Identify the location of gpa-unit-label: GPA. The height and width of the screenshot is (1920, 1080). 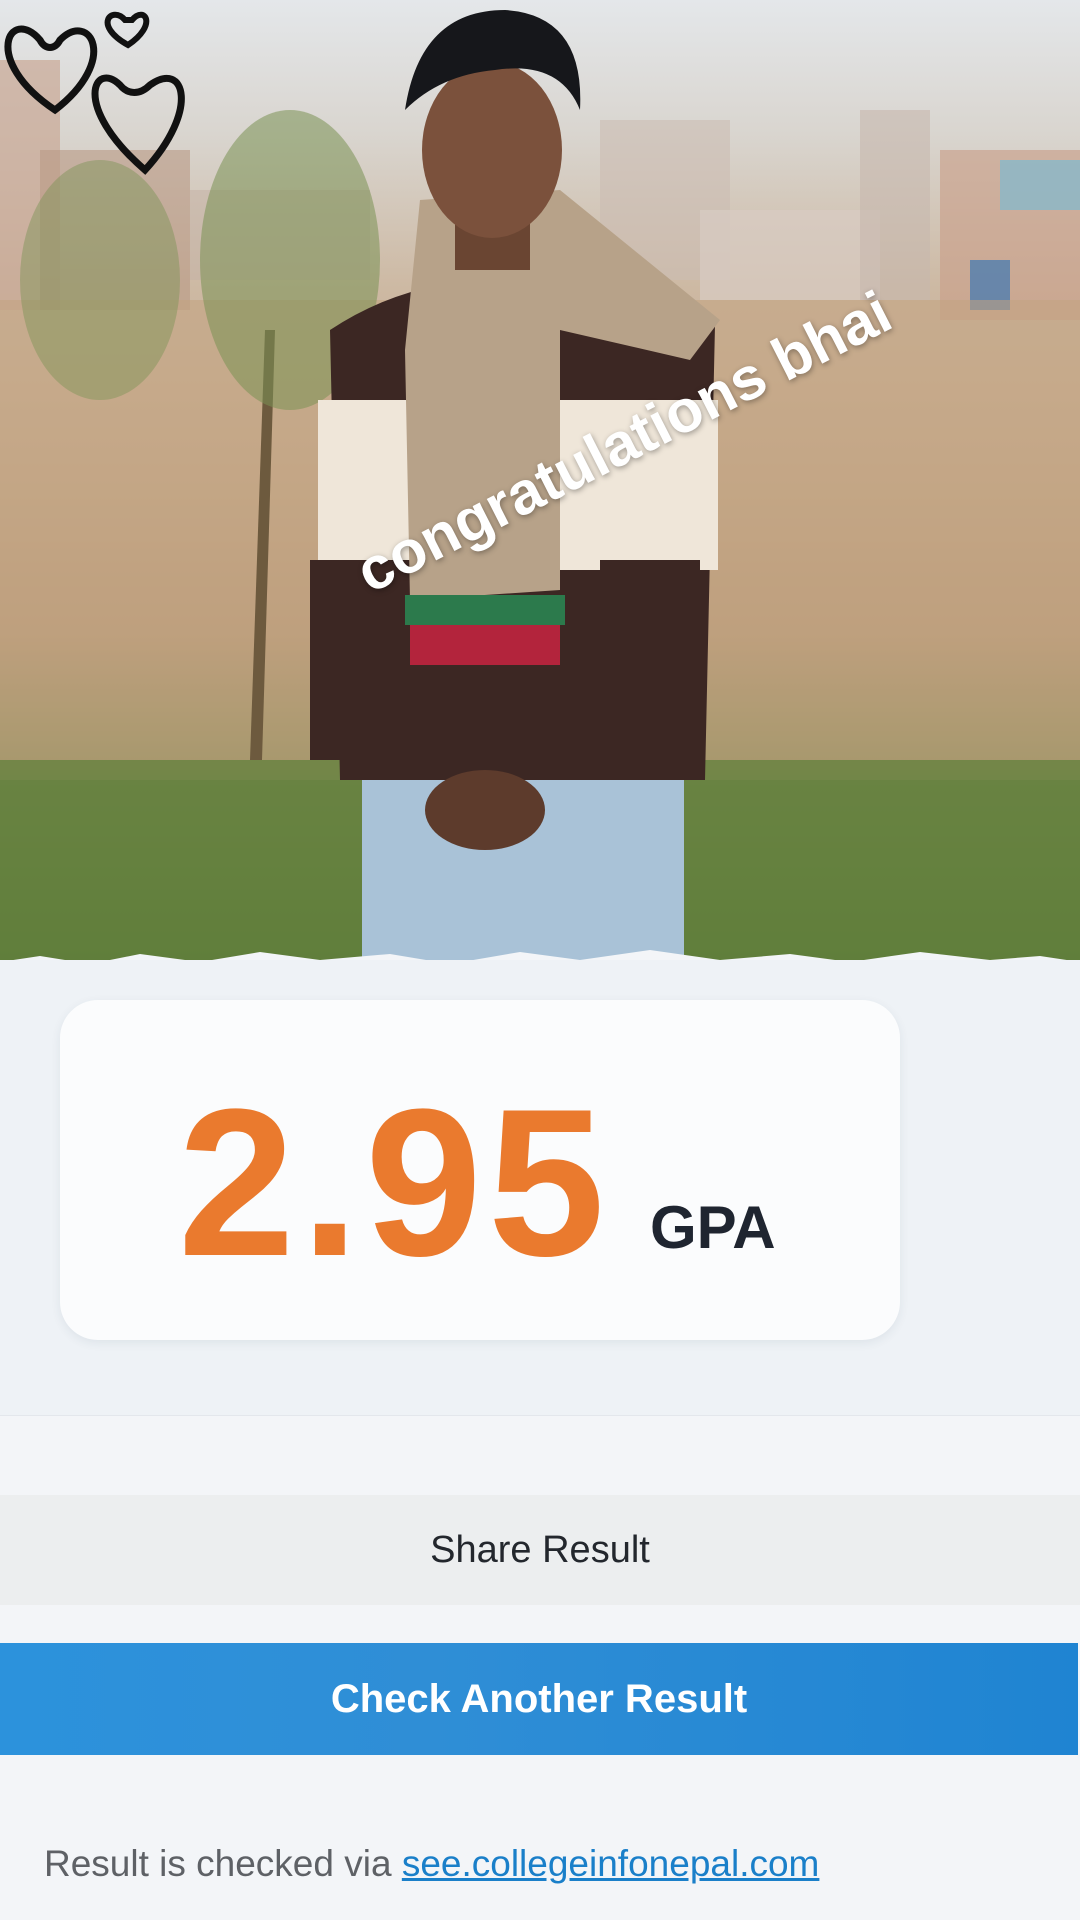
(713, 1227).